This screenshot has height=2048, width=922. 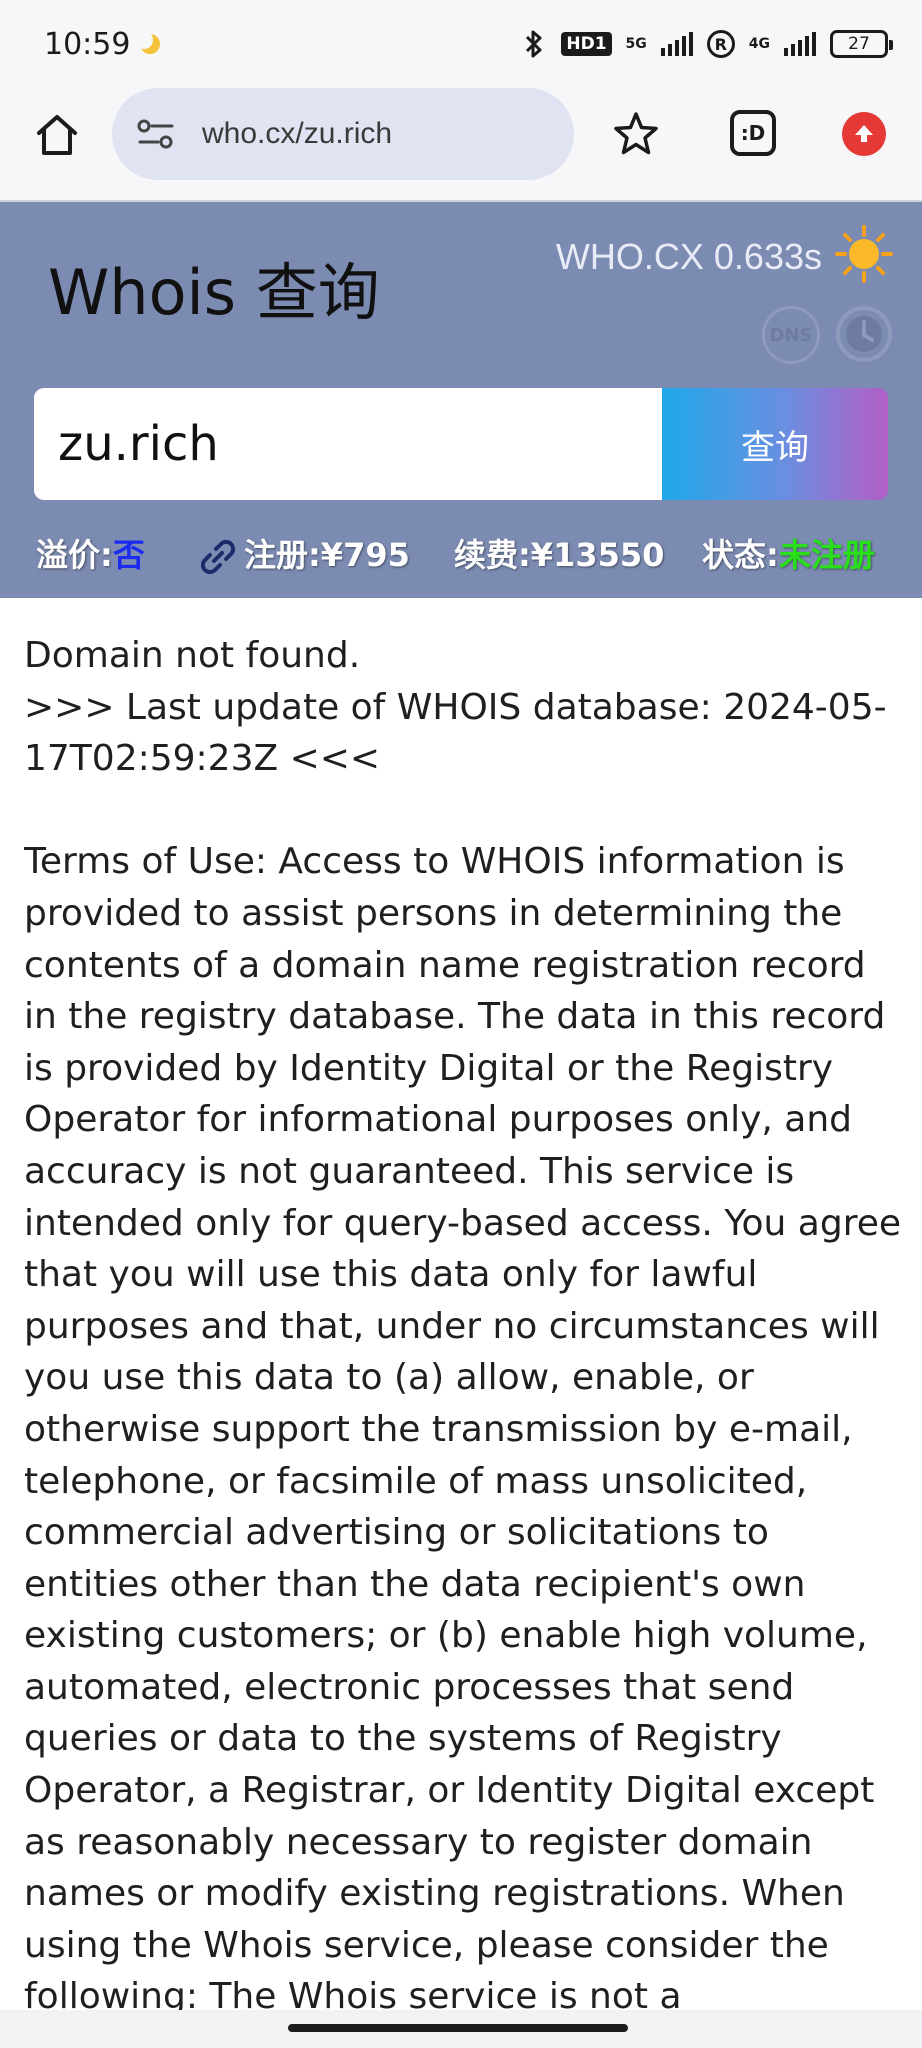 I want to click on home-button, so click(x=57, y=135).